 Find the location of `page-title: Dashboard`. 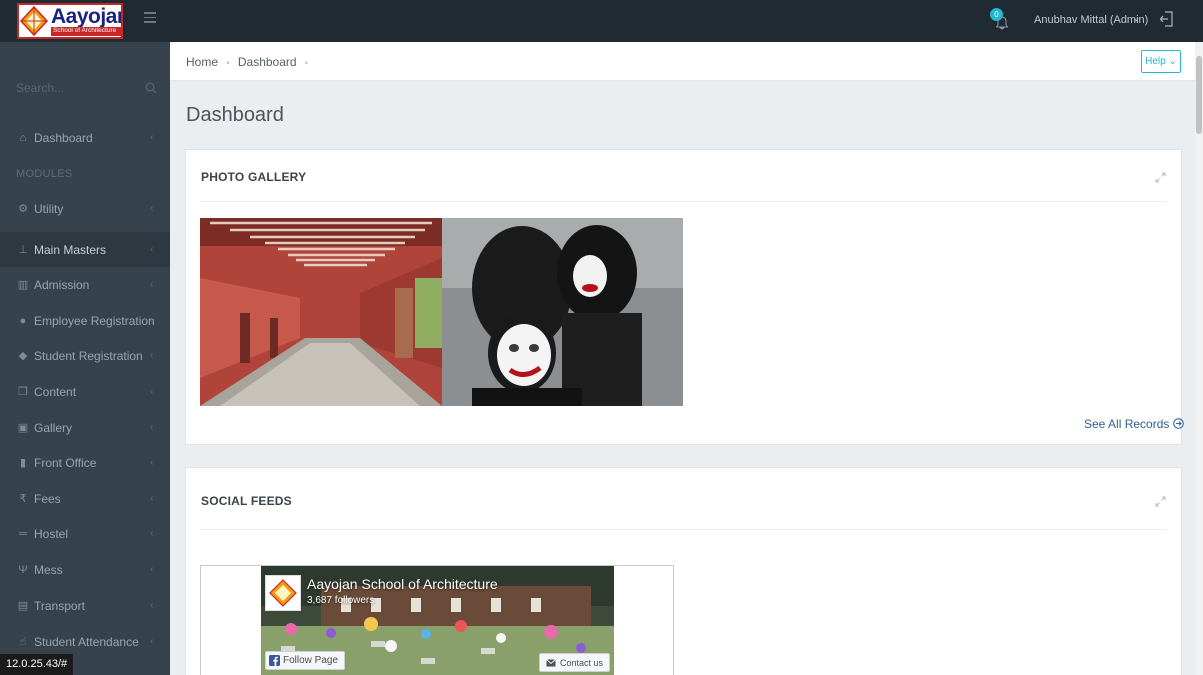

page-title: Dashboard is located at coordinates (235, 115).